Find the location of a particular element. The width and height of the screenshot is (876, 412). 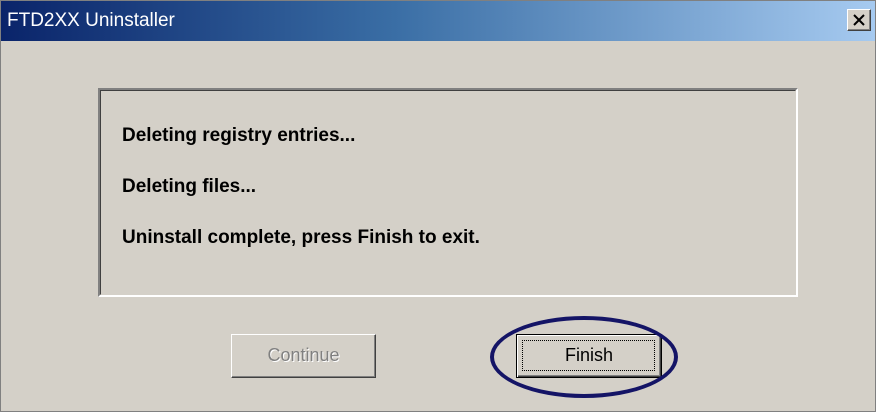

finish-button: Finish is located at coordinates (589, 356).